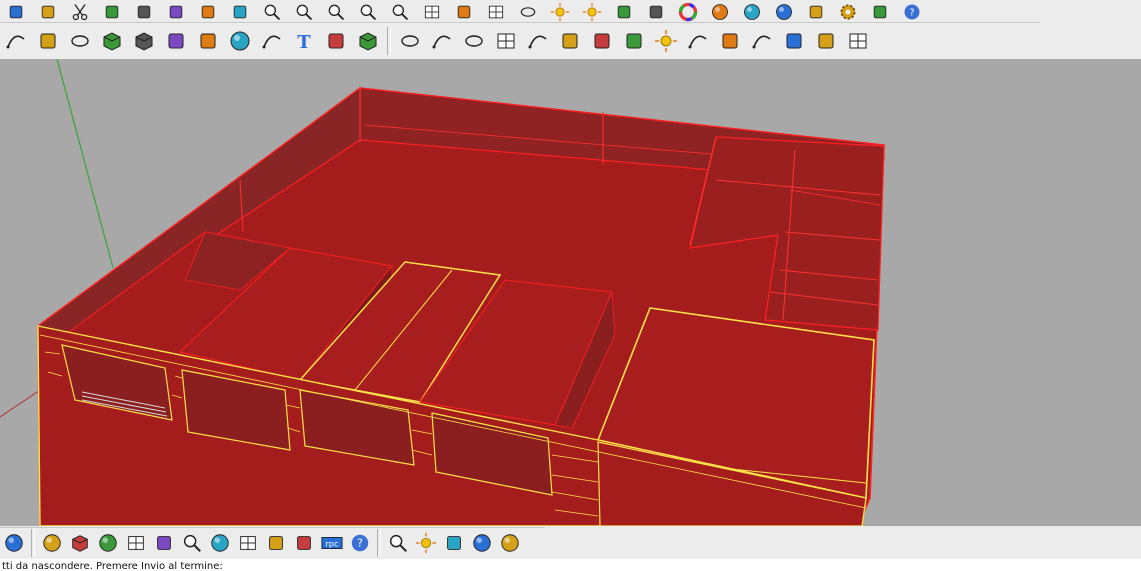 Image resolution: width=1141 pixels, height=571 pixels. I want to click on paste-button, so click(144, 11).